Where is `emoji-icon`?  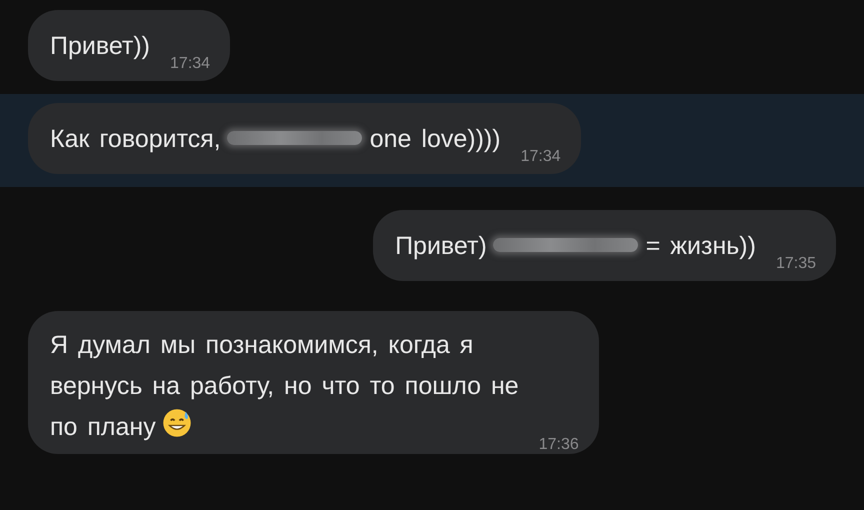
emoji-icon is located at coordinates (177, 423).